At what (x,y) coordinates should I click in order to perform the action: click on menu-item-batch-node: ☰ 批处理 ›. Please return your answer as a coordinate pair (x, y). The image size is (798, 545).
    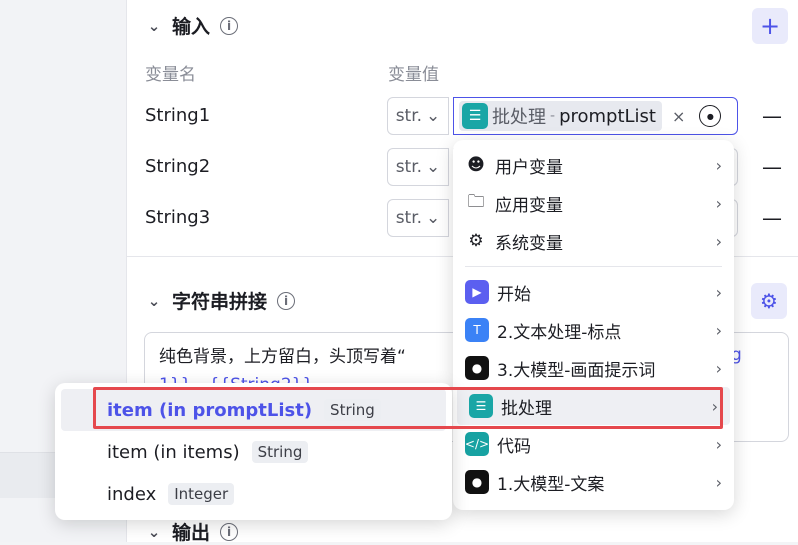
    Looking at the image, I should click on (593, 406).